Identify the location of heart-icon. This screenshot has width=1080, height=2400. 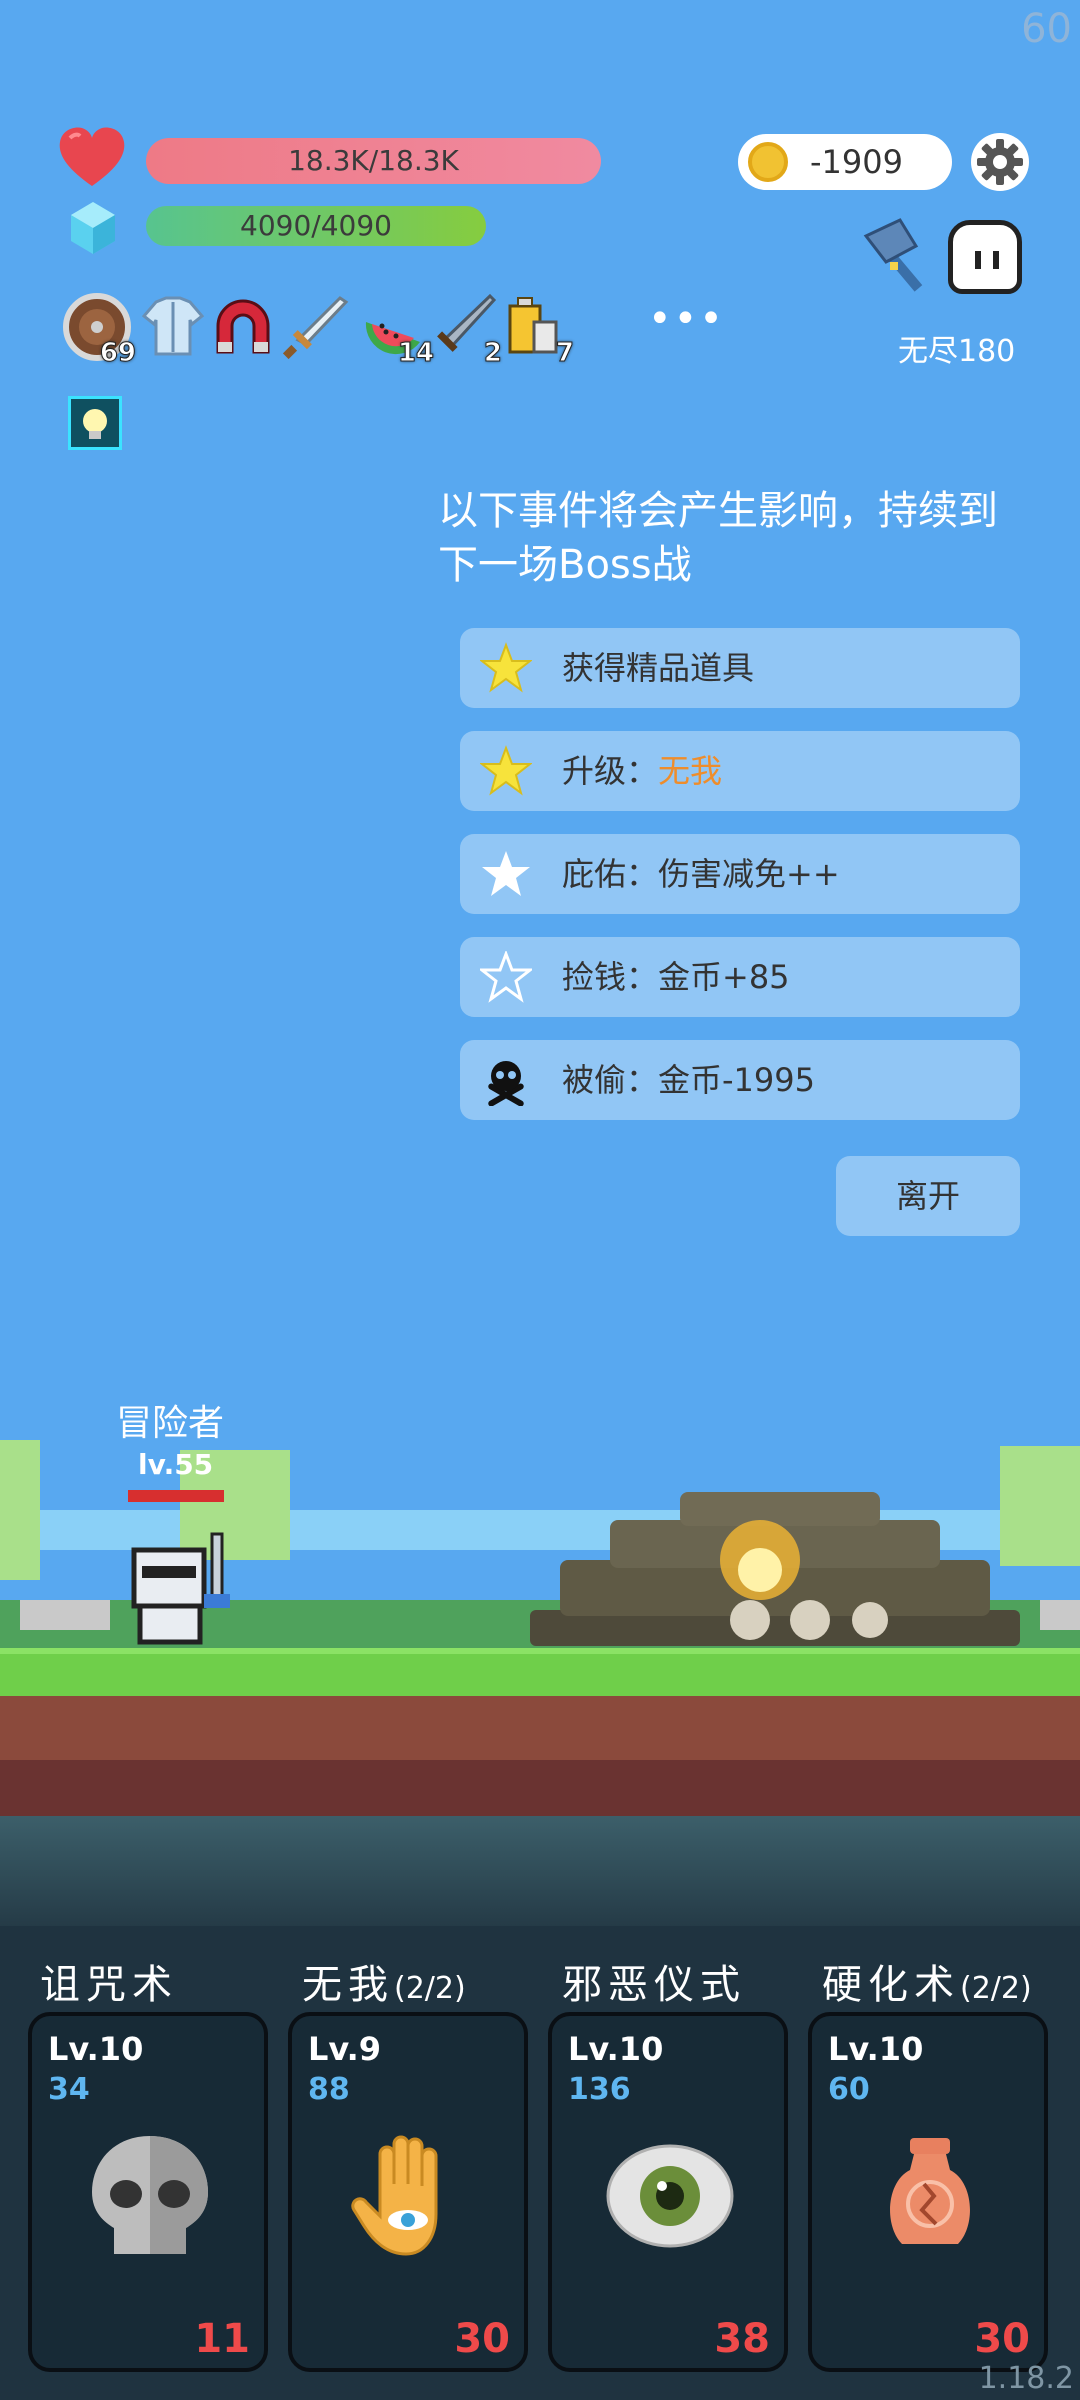
(92, 156).